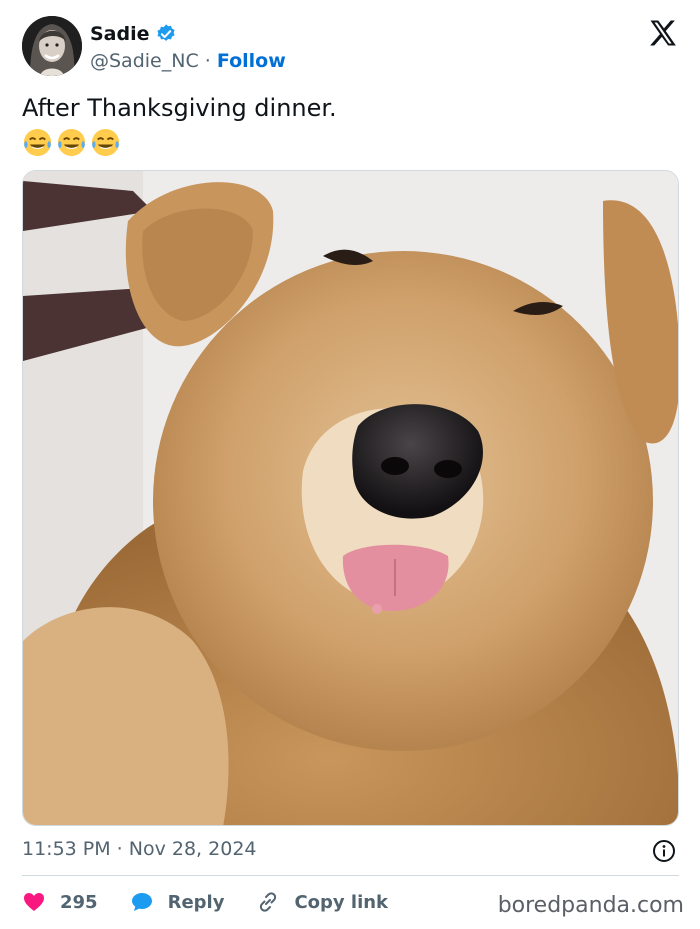 The width and height of the screenshot is (700, 929). I want to click on avatar, so click(52, 46).